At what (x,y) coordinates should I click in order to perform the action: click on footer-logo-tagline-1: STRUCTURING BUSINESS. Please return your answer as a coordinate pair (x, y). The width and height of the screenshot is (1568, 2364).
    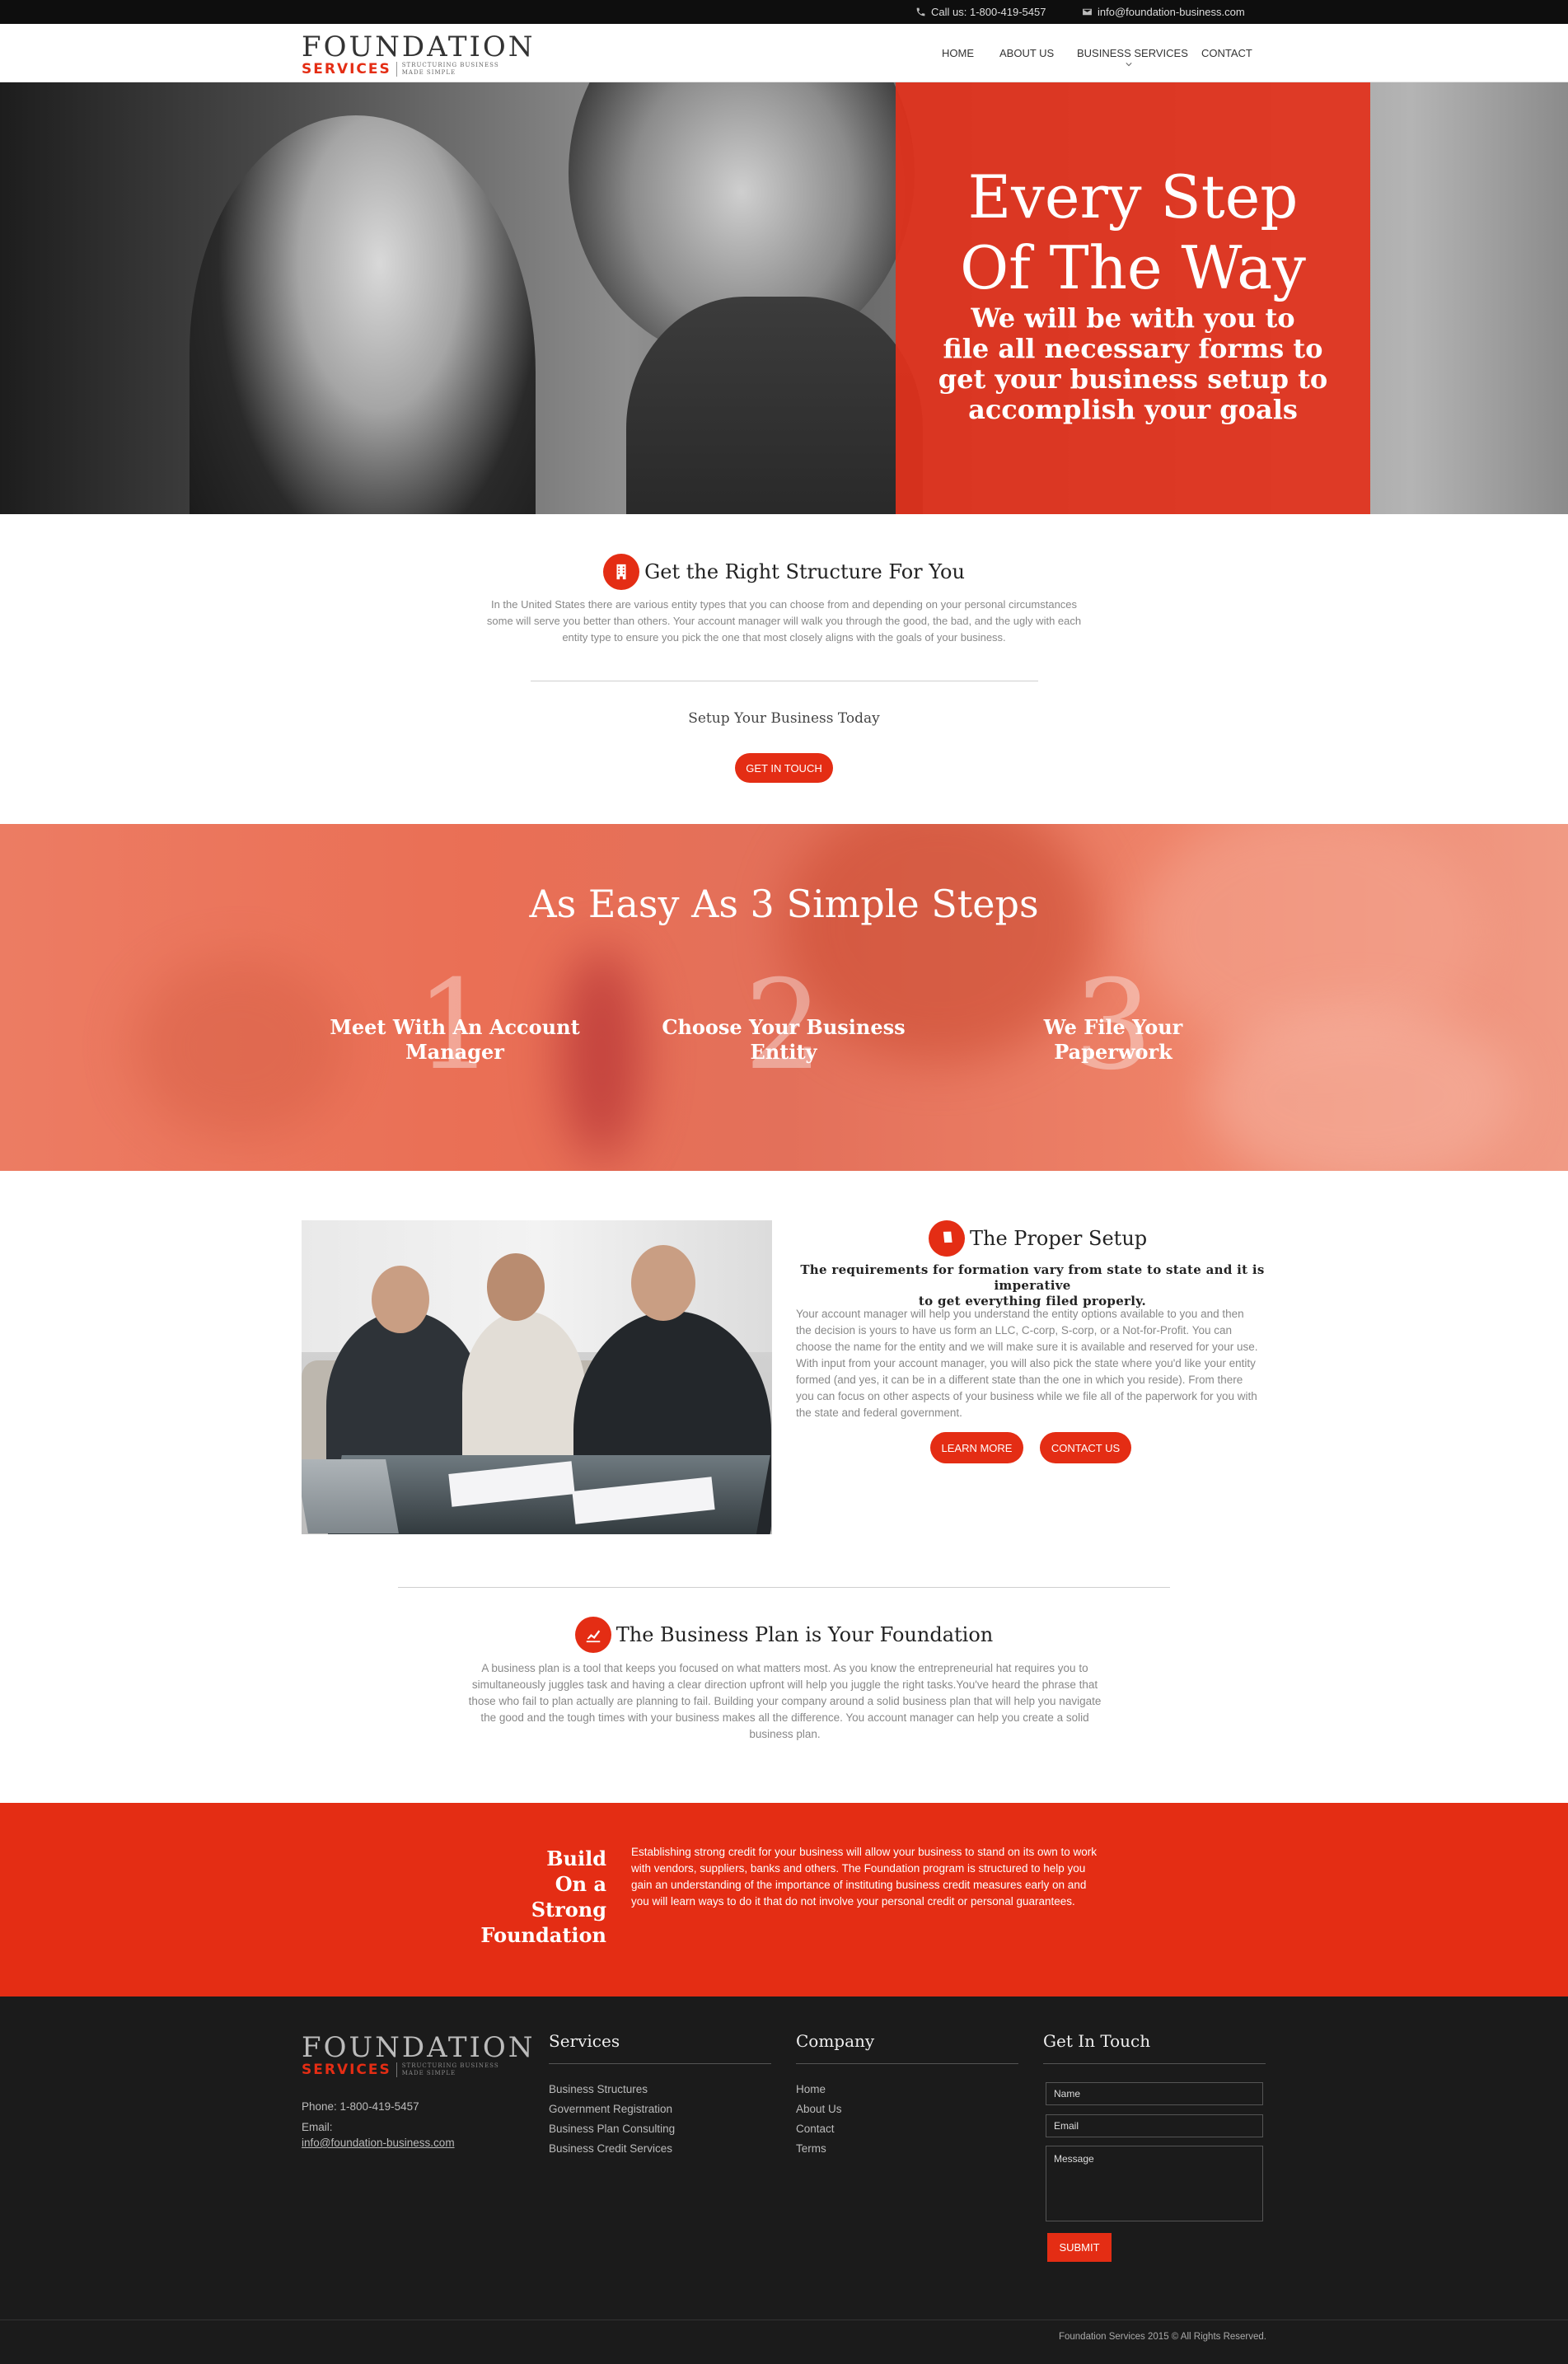
    Looking at the image, I should click on (450, 2065).